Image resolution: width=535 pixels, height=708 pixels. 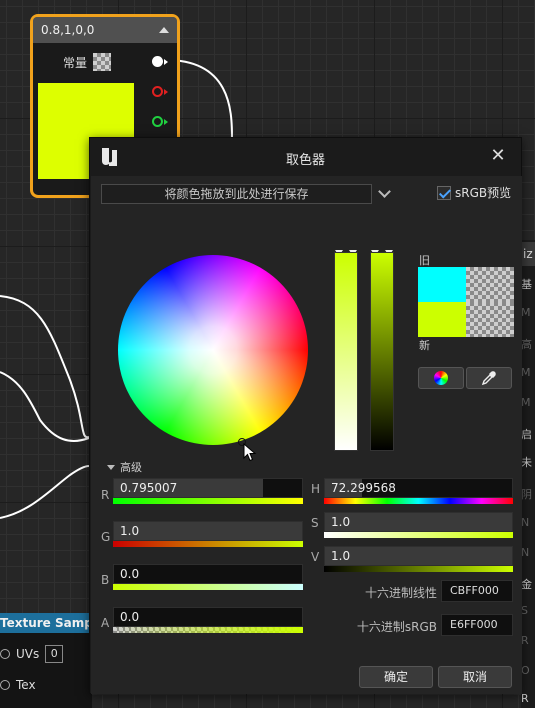 I want to click on constant-output-row: 常量, so click(x=87, y=62).